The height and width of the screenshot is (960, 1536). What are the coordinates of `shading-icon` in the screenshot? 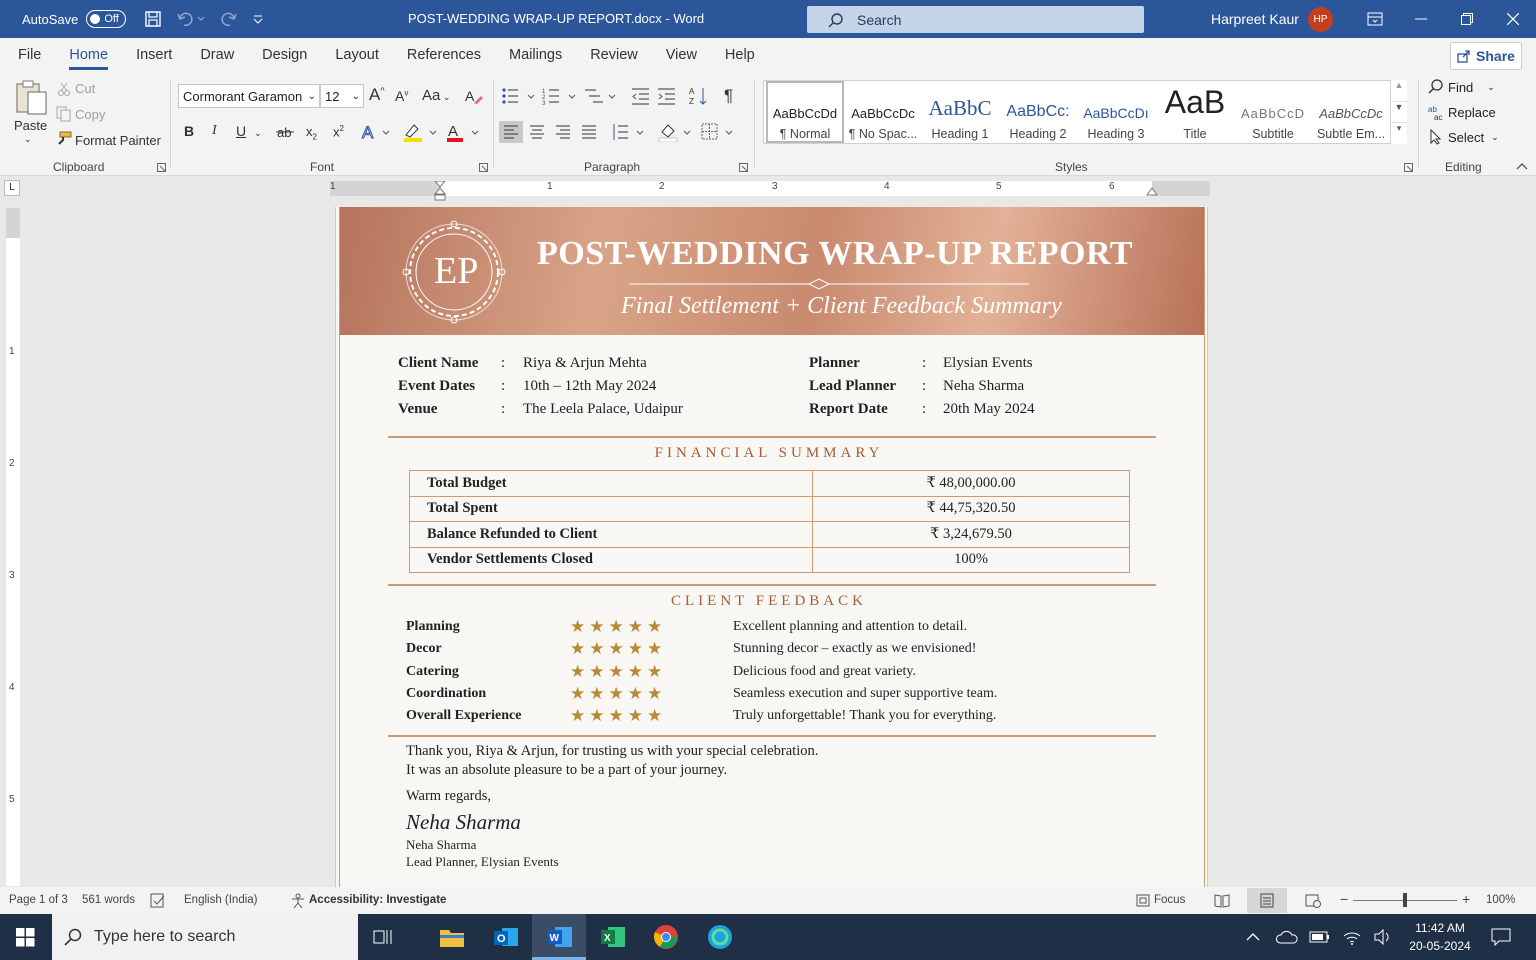 It's located at (676, 132).